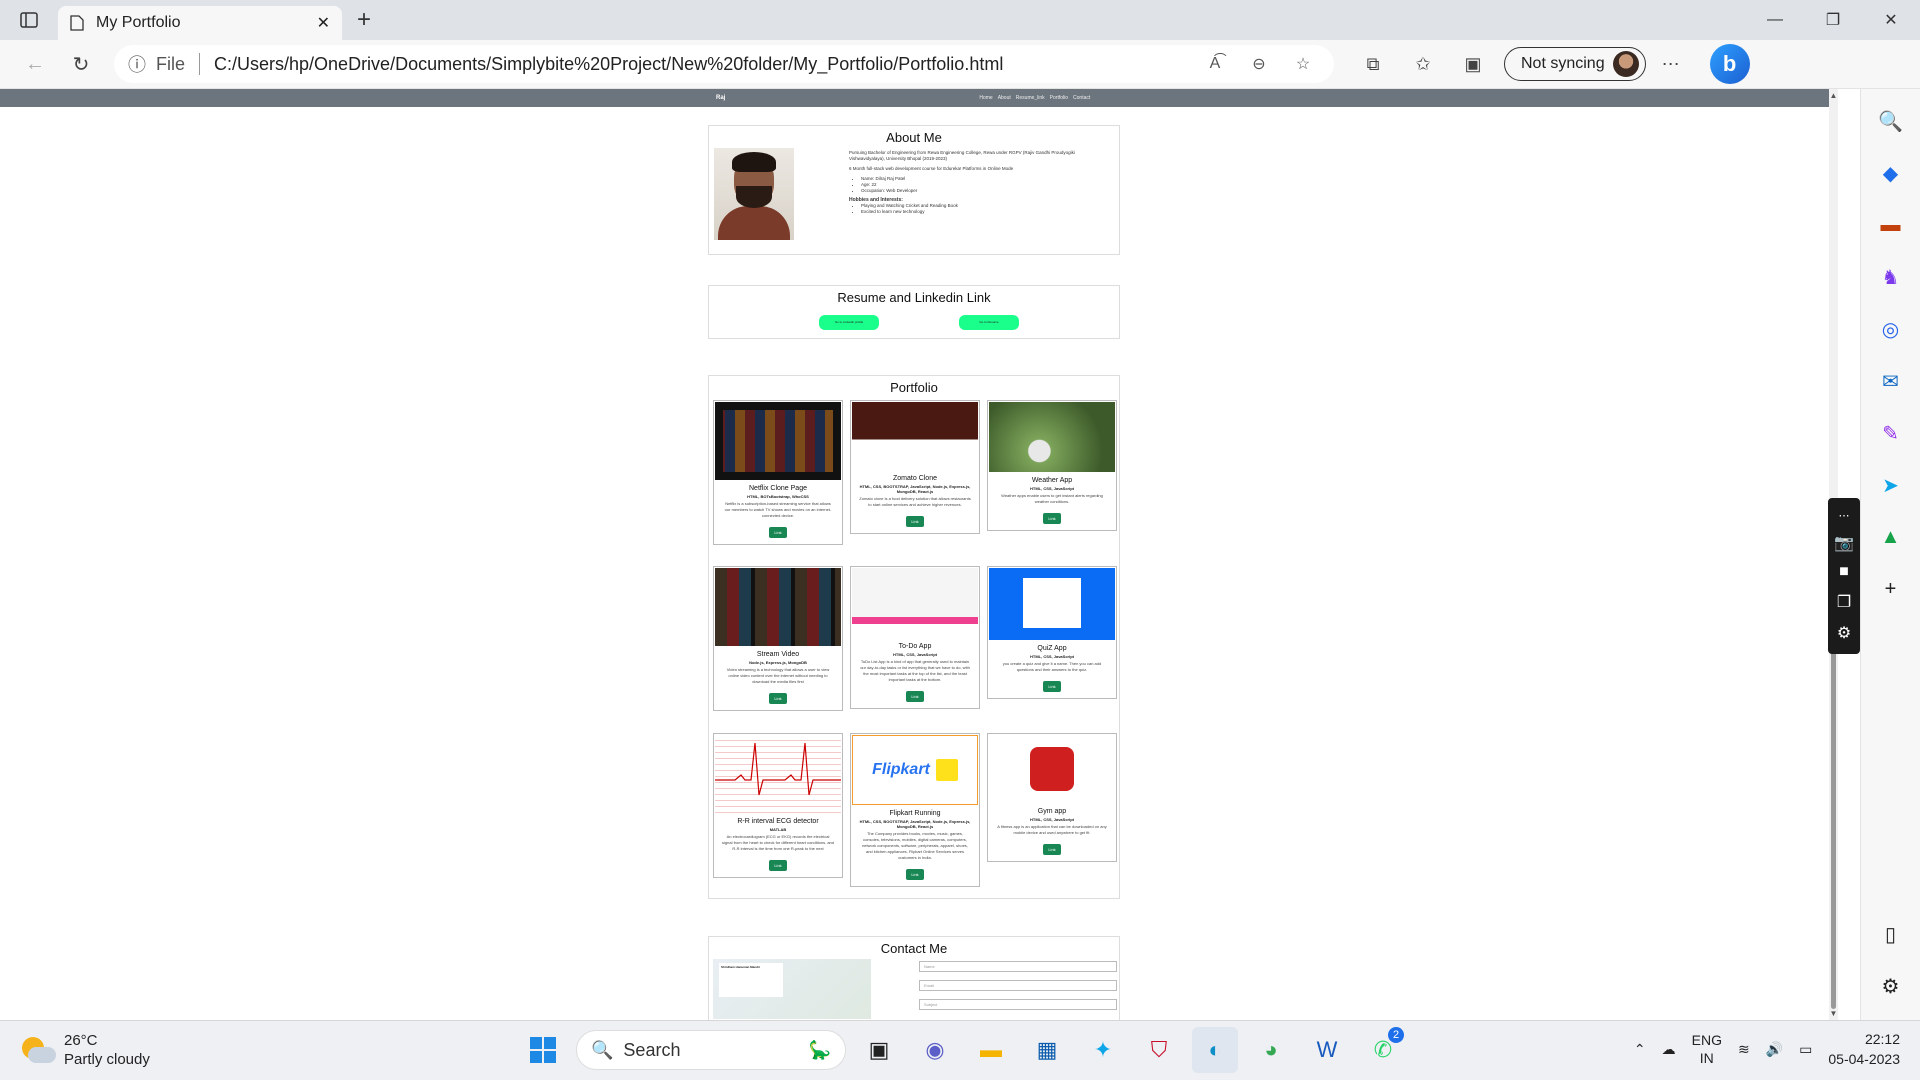 The image size is (1920, 1080). I want to click on file-explorer-icon: ▬, so click(991, 1050).